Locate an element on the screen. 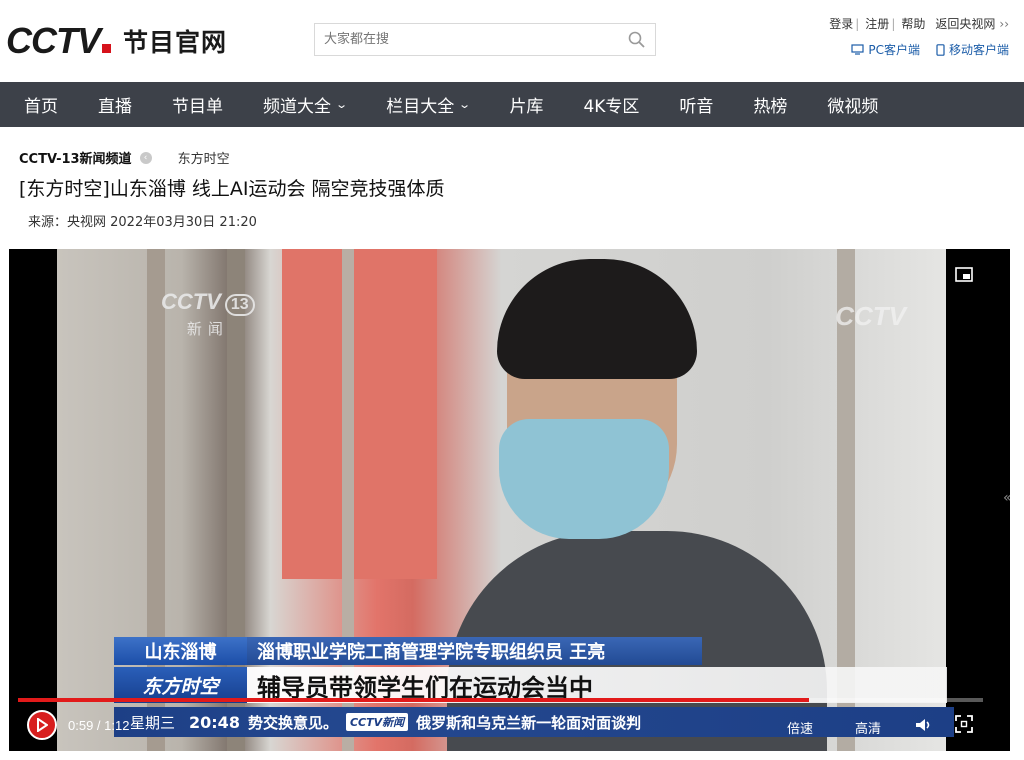  top-links: 登录 | 注册 | 帮助 返回央视网 ›› PC客户端 移动客户端 is located at coordinates (918, 36).